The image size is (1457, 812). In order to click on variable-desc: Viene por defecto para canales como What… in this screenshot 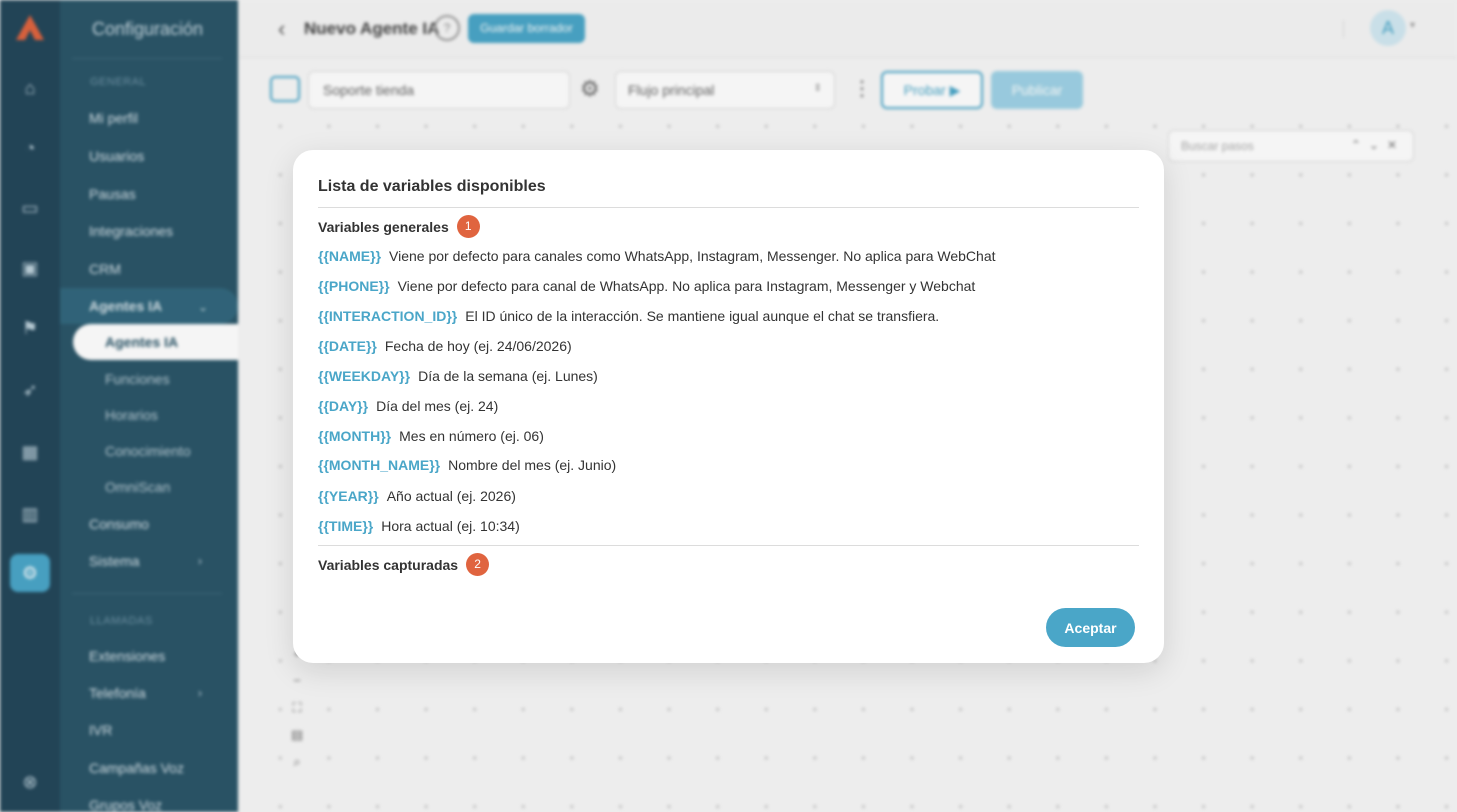, I will do `click(692, 256)`.